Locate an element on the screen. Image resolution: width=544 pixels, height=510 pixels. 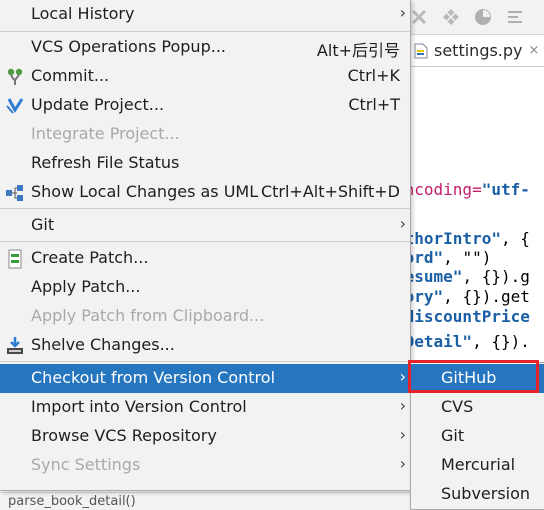
annotation-highlight-box is located at coordinates (473, 376).